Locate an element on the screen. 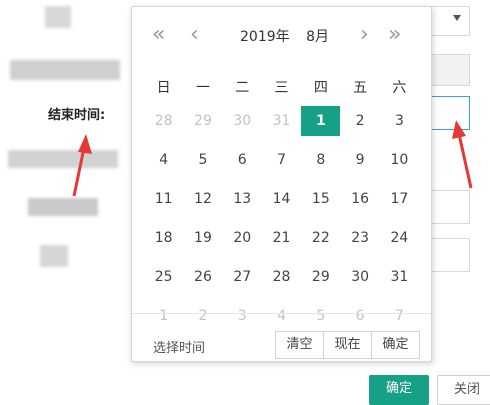 The image size is (490, 405). annotation-arrow-left is located at coordinates (82, 165).